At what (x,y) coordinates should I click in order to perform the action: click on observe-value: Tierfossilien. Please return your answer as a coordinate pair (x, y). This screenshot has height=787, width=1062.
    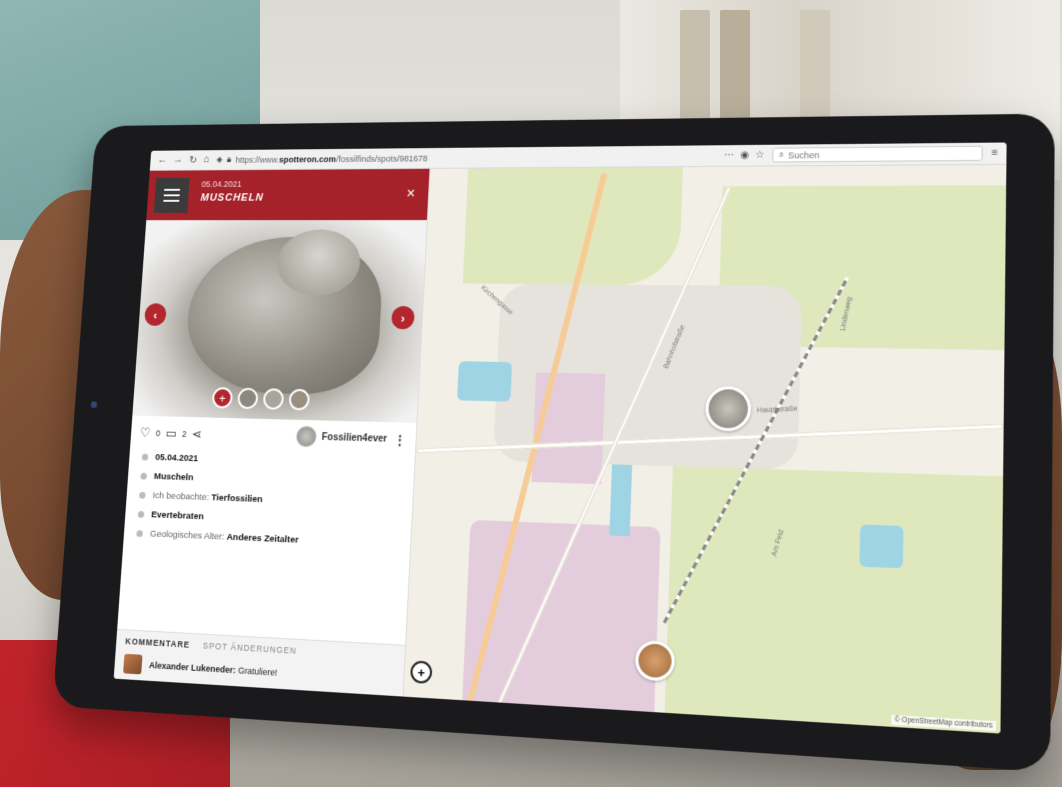
    Looking at the image, I should click on (237, 498).